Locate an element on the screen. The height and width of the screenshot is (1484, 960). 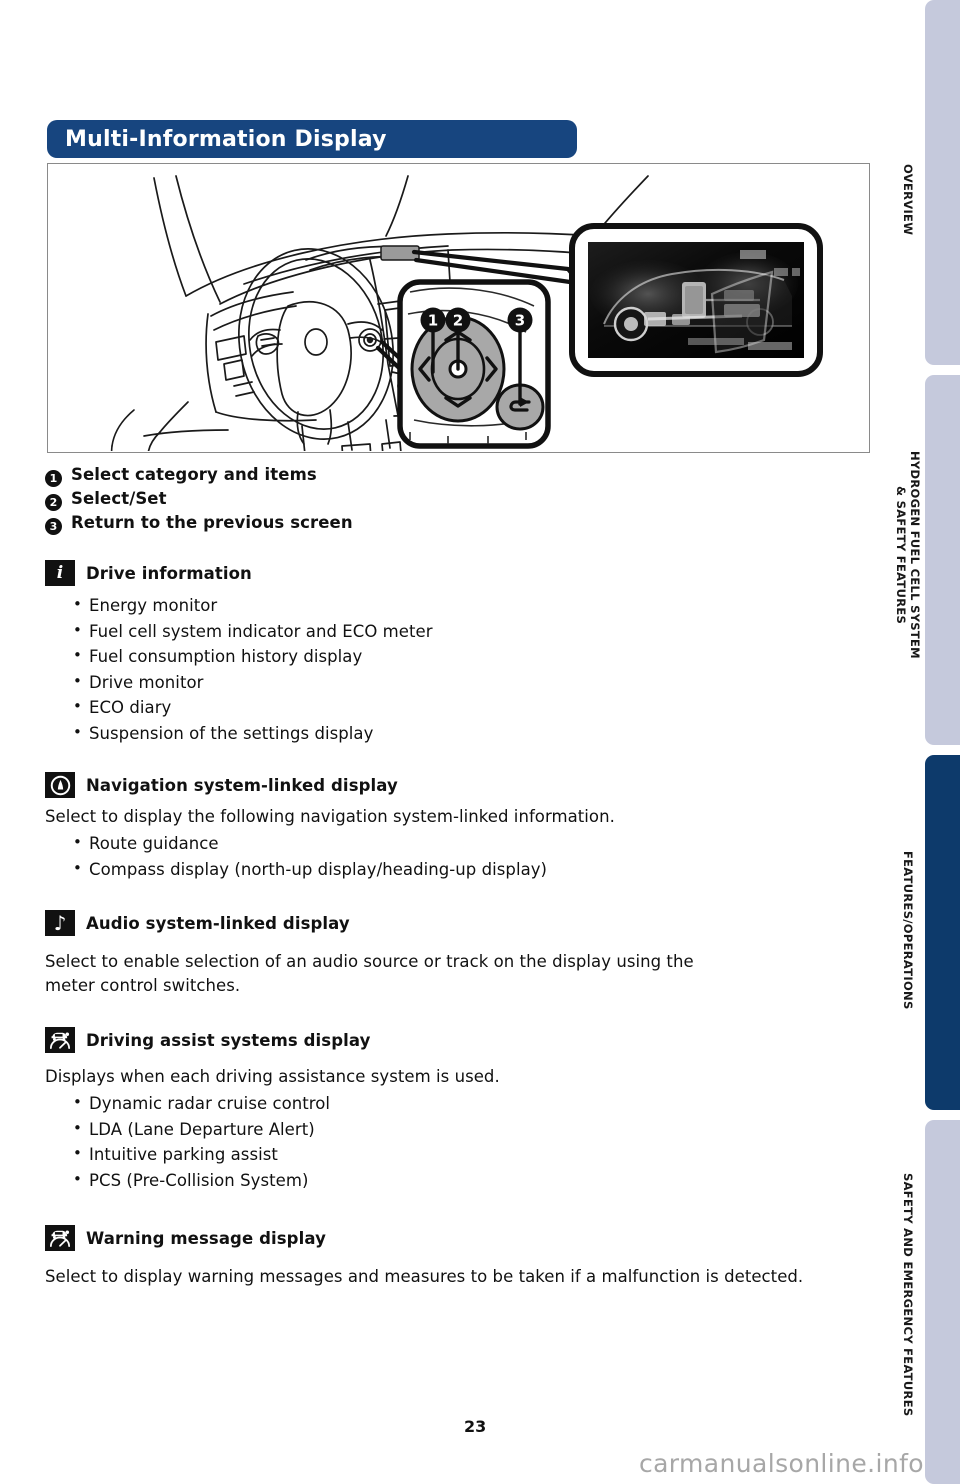
callout-number-badge: 2 is located at coordinates (53, 502).